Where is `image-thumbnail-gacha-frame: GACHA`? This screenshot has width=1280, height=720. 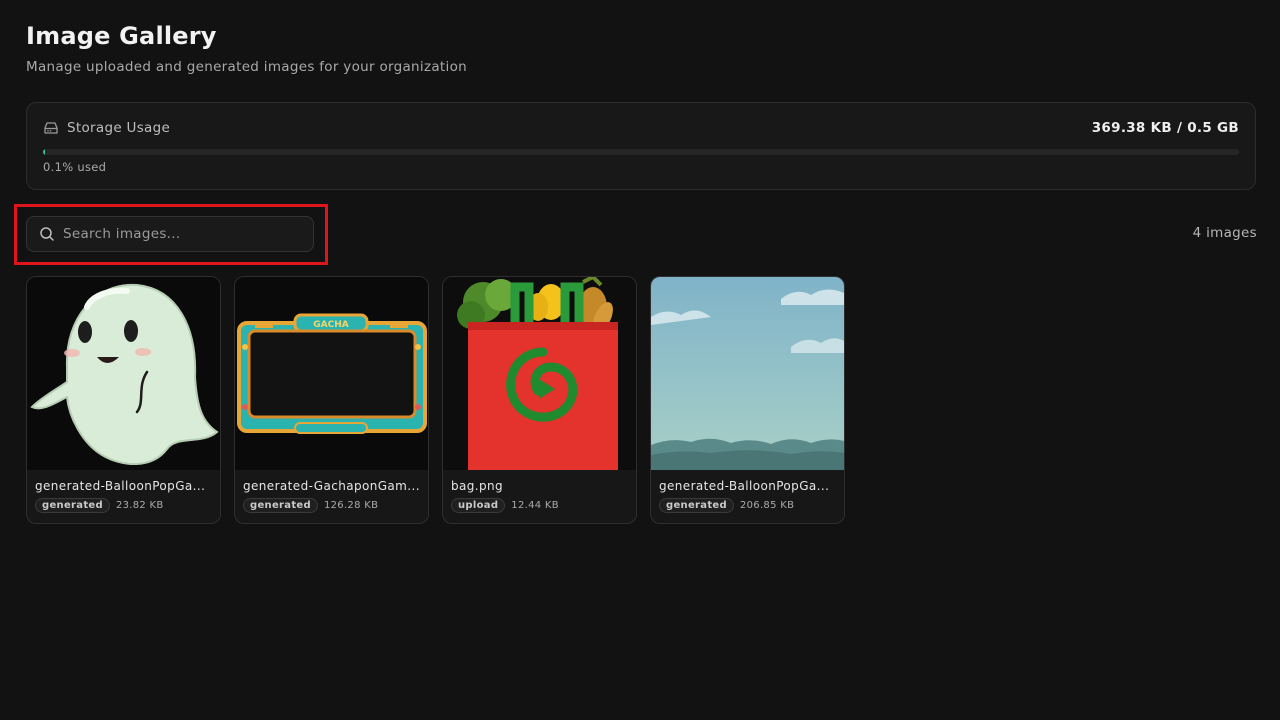 image-thumbnail-gacha-frame: GACHA is located at coordinates (331, 373).